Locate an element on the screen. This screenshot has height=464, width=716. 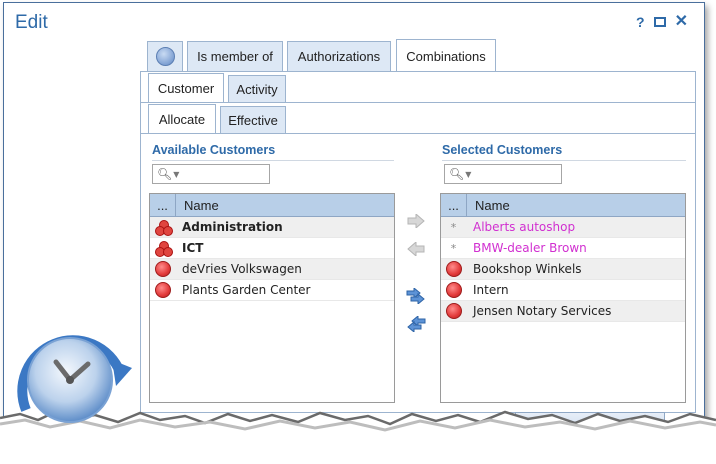
tab-allocate: Allocate is located at coordinates (182, 119).